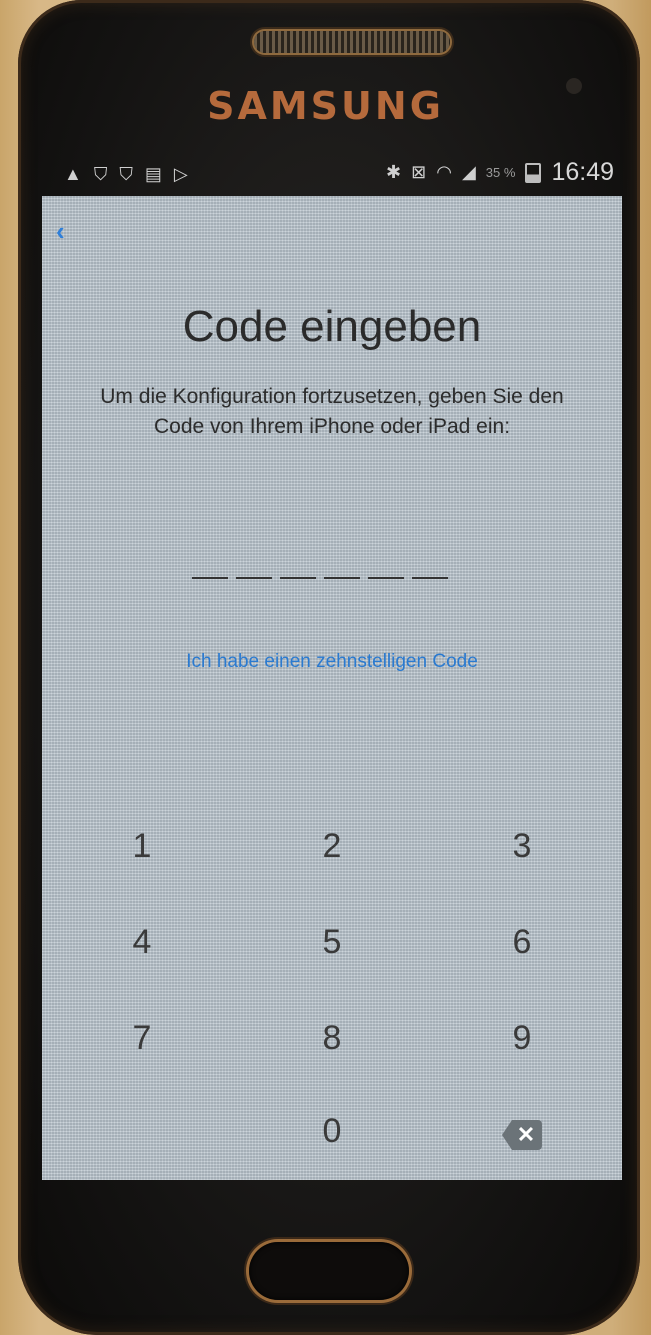 This screenshot has width=651, height=1335. What do you see at coordinates (180, 174) in the screenshot?
I see `play-icon: ▷` at bounding box center [180, 174].